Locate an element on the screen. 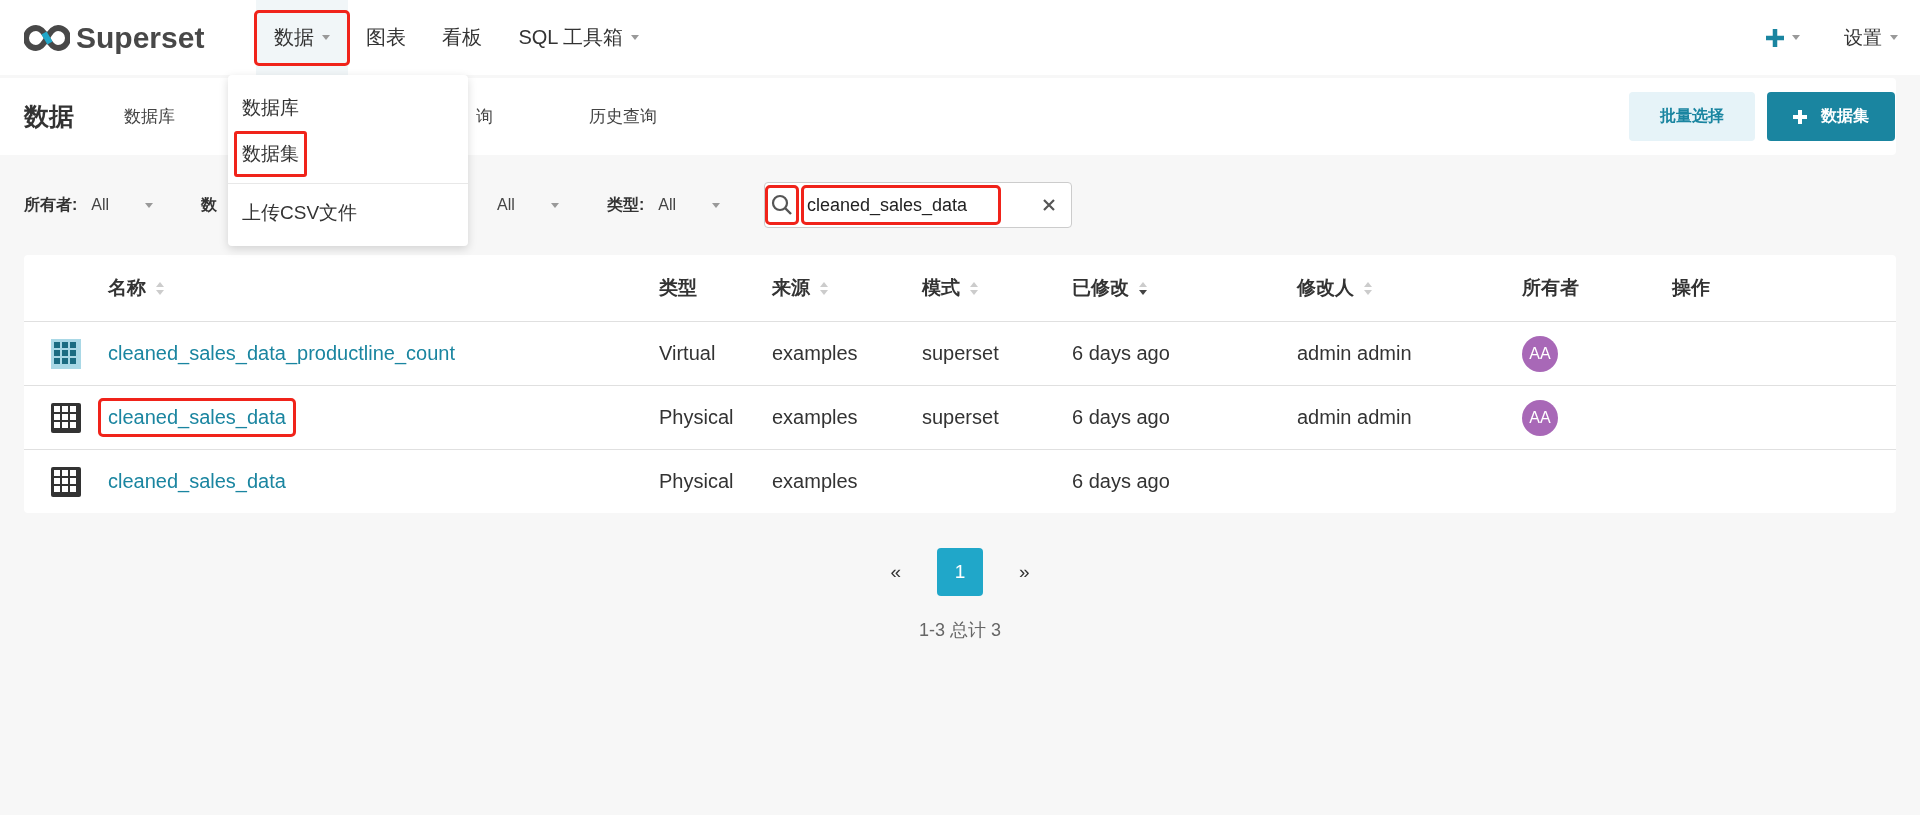  virtual-dataset-icon is located at coordinates (66, 353).